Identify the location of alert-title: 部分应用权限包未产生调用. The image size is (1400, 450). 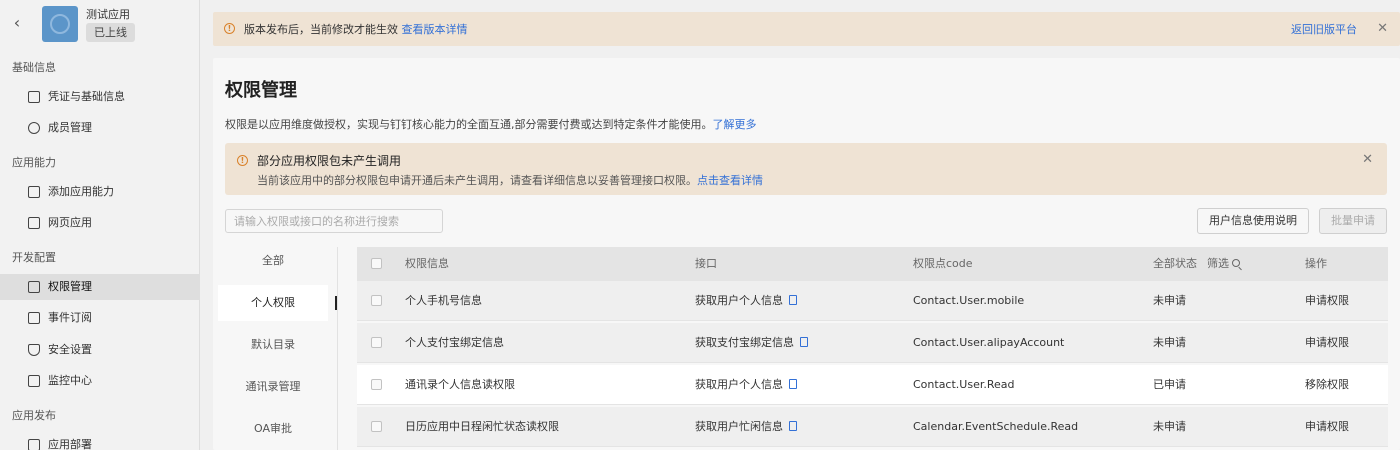
(329, 161).